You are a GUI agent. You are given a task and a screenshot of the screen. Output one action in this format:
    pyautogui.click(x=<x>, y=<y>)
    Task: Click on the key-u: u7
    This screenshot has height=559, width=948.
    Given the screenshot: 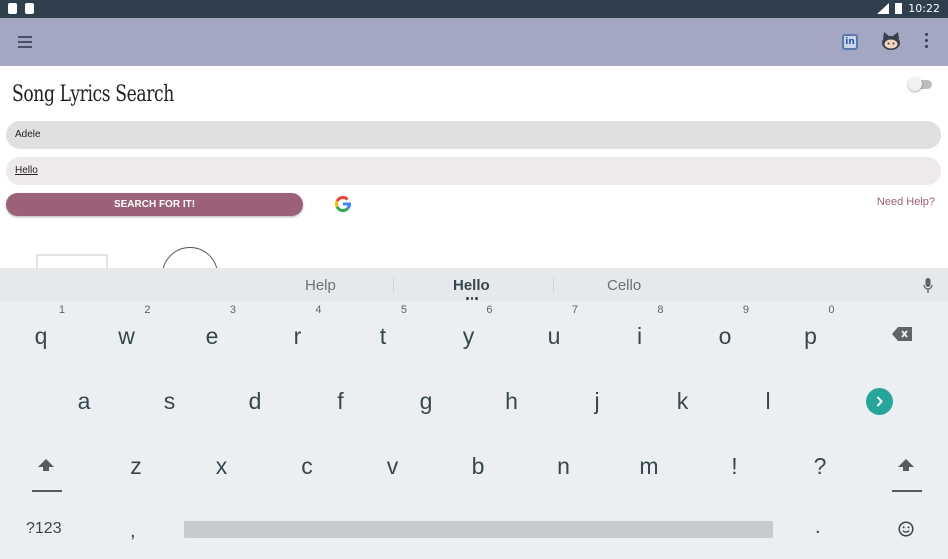 What is the action you would take?
    pyautogui.click(x=560, y=326)
    